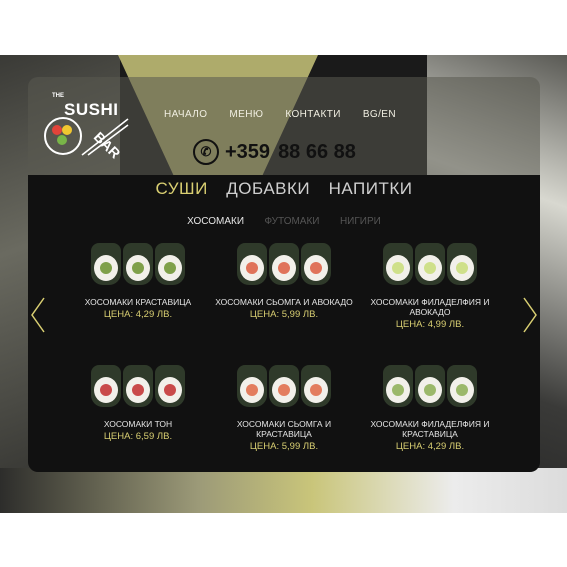 This screenshot has height=567, width=567. I want to click on logo-the-text: THE, so click(58, 96).